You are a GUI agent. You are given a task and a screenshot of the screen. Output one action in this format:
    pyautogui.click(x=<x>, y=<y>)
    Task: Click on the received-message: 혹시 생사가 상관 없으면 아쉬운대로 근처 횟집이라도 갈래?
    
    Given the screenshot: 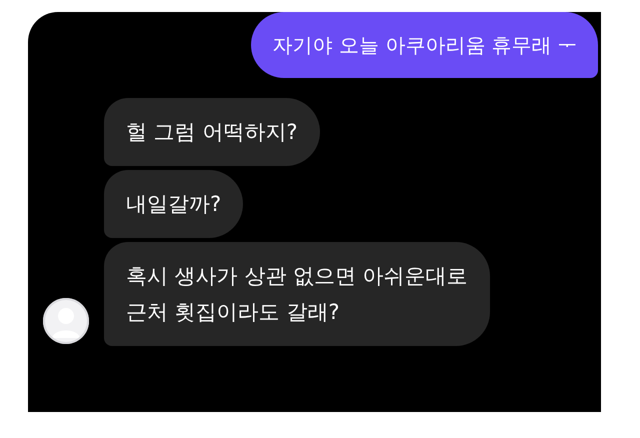 What is the action you would take?
    pyautogui.click(x=297, y=294)
    